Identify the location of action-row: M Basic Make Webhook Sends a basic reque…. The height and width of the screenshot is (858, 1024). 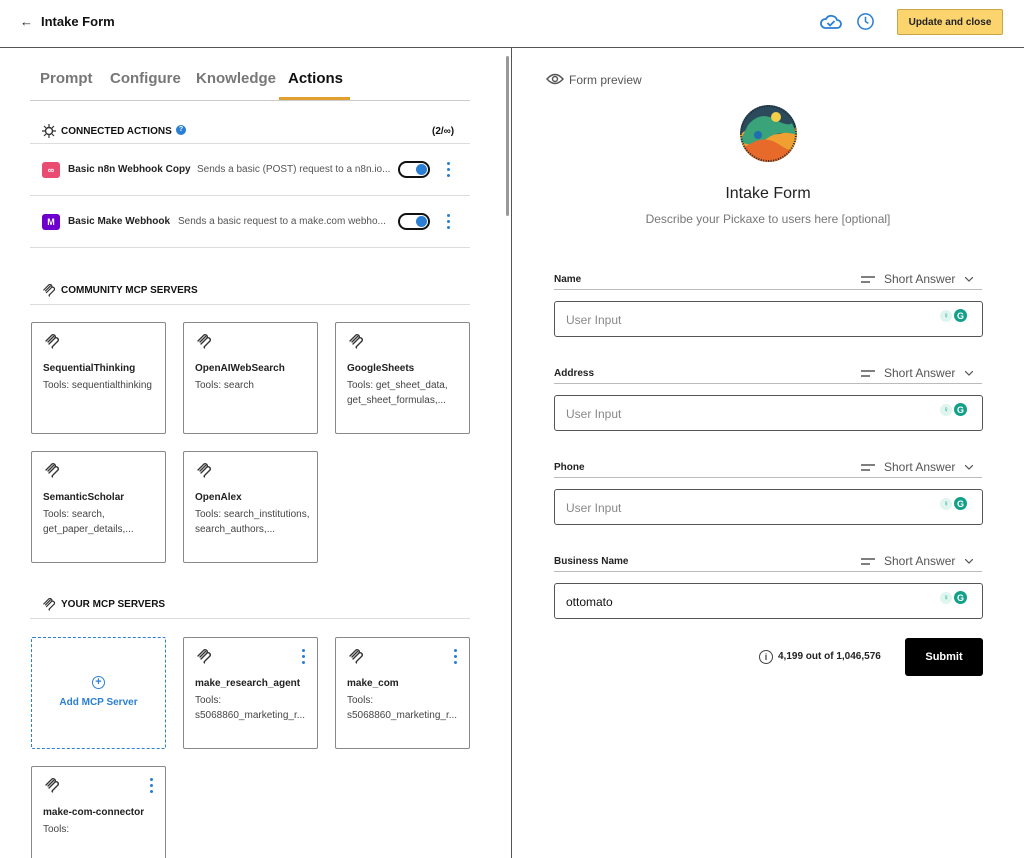
(250, 222).